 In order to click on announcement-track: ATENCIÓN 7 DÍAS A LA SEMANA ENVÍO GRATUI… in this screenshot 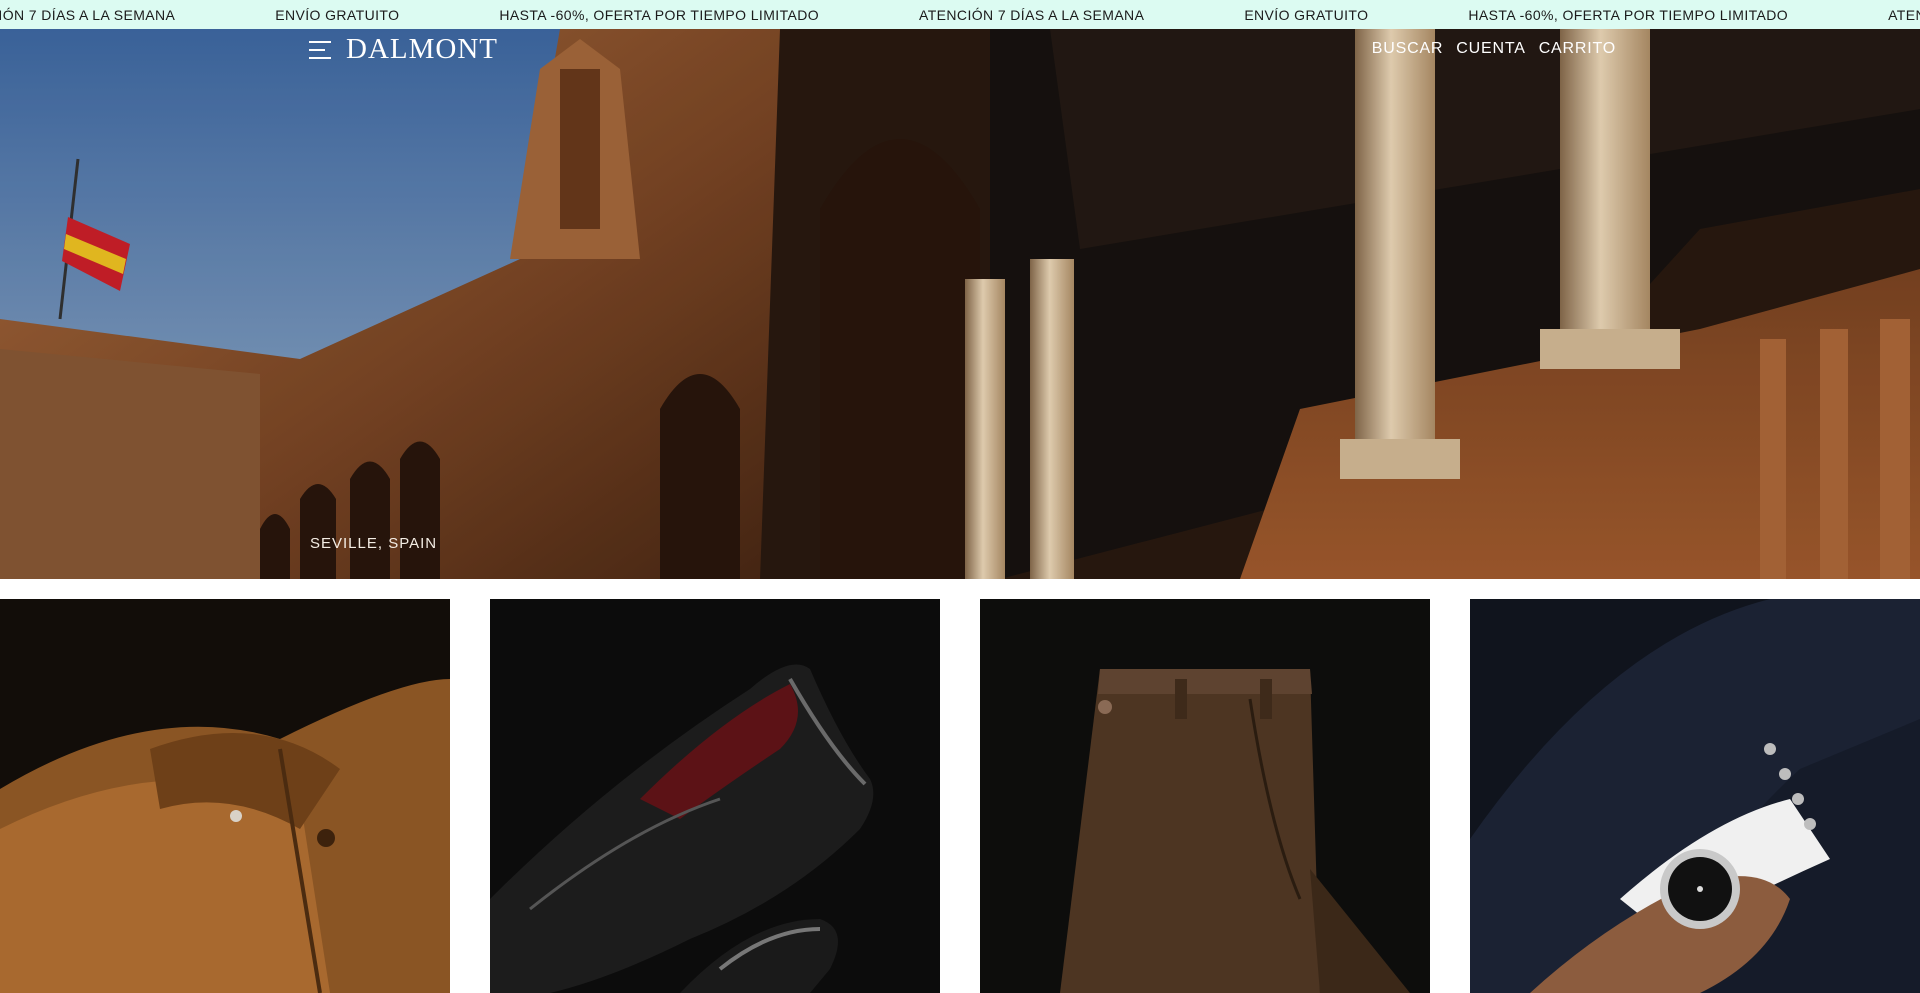, I will do `click(960, 14)`.